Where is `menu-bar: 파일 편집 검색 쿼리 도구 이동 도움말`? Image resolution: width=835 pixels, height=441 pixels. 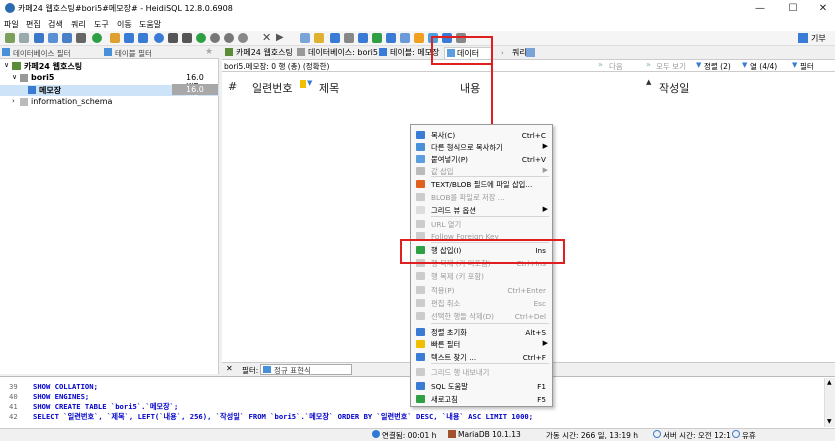
menu-bar: 파일 편집 검색 쿼리 도구 이동 도움말 is located at coordinates (417, 24).